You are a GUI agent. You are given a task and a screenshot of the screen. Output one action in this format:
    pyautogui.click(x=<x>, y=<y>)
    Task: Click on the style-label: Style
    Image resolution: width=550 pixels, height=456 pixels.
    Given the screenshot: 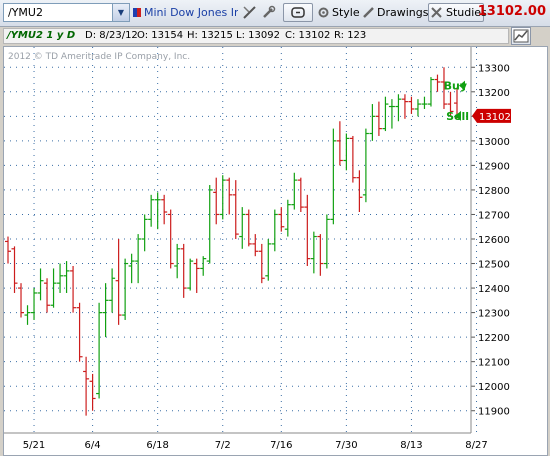 What is the action you would take?
    pyautogui.click(x=346, y=12)
    